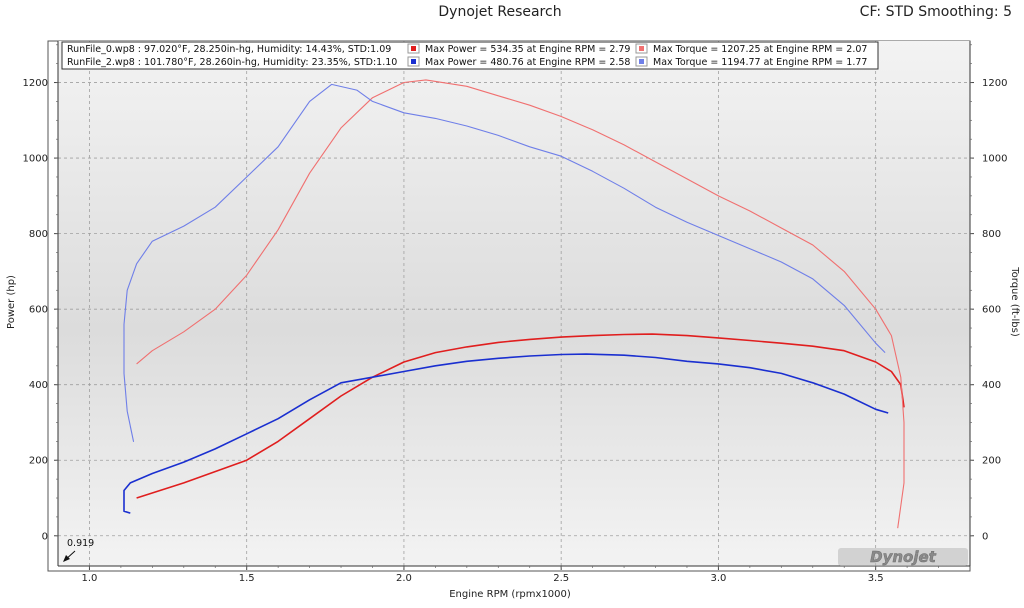 This screenshot has height=608, width=1024. What do you see at coordinates (35, 159) in the screenshot?
I see `y-tick-label-5: 1000` at bounding box center [35, 159].